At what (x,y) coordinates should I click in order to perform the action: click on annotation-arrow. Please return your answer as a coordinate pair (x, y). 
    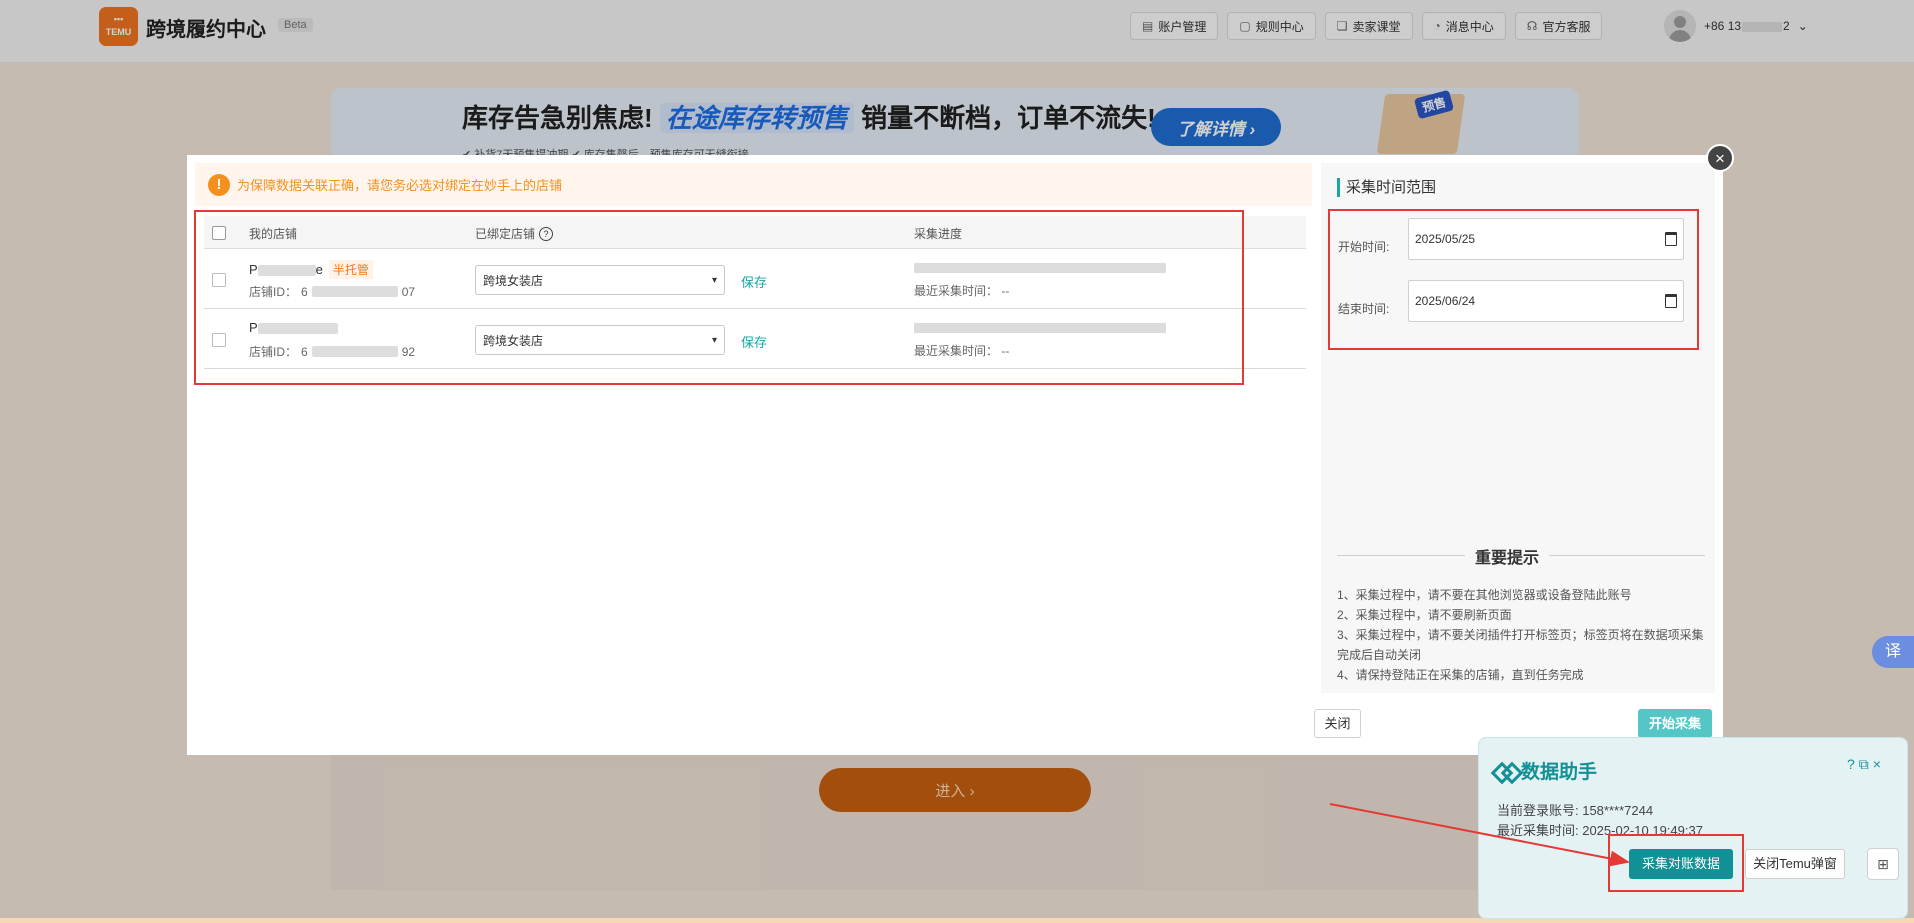
    Looking at the image, I should click on (1479, 835).